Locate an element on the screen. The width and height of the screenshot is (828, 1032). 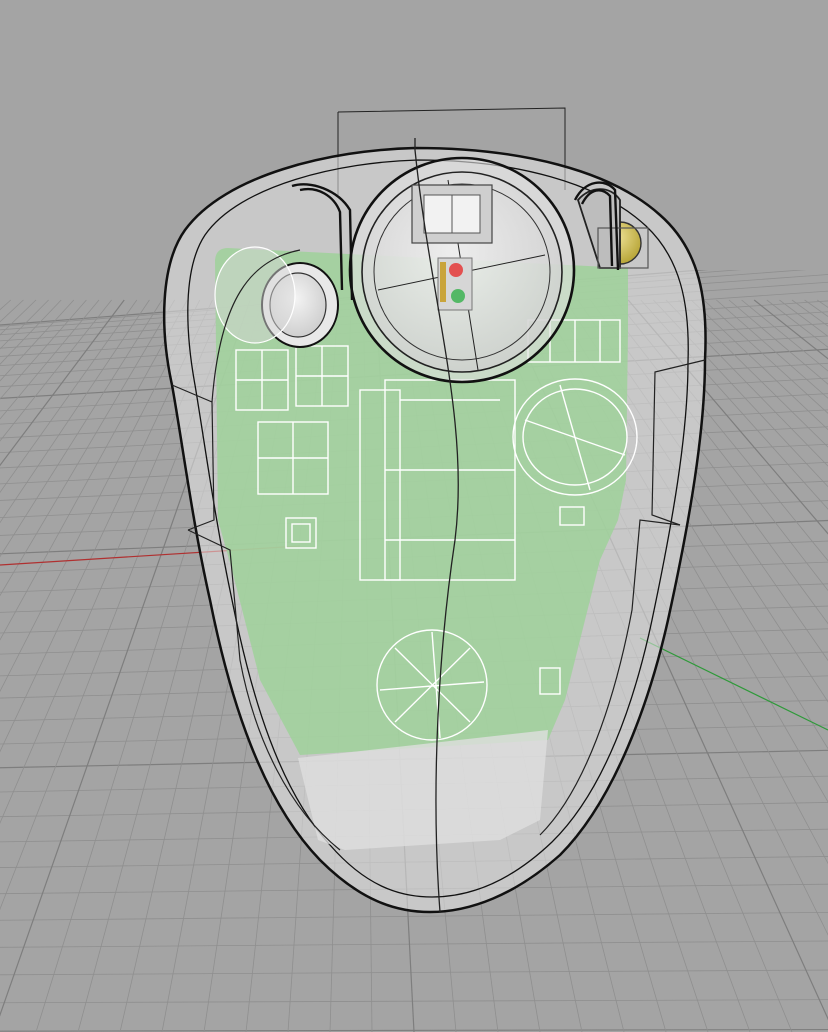
y-axis-line is located at coordinates (733, 684).